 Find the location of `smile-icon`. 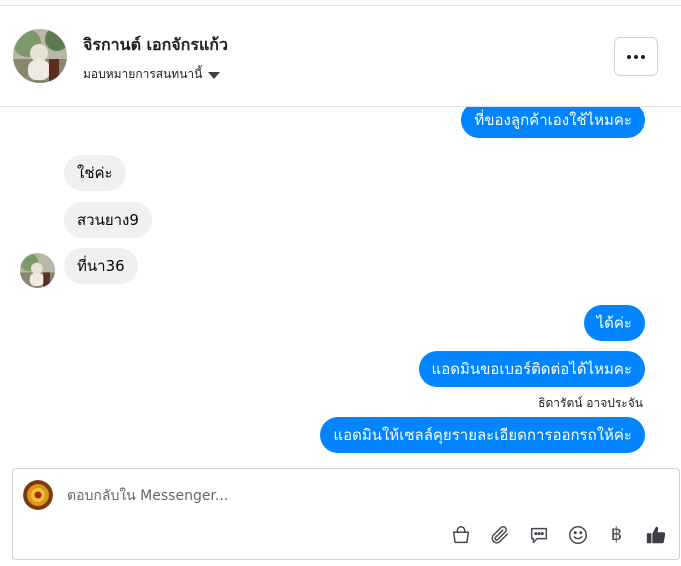

smile-icon is located at coordinates (577, 534).